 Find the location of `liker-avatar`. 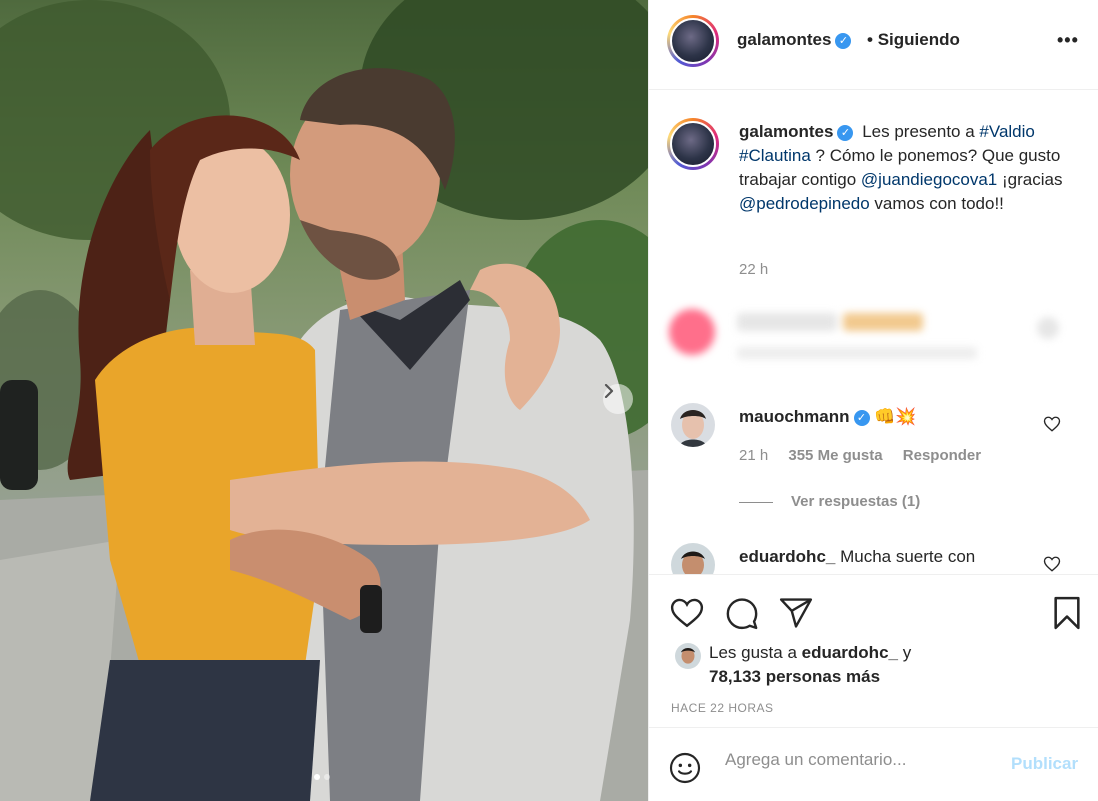

liker-avatar is located at coordinates (688, 656).